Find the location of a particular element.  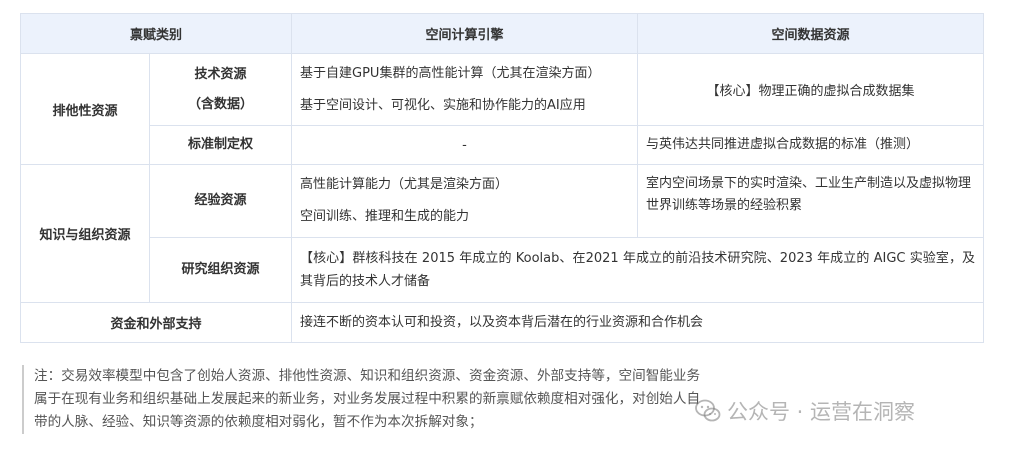

cell-experience-data: 室内空间场景下的实时渲染、工业生产制造以及虚拟物理世界训练等场景的经验积累 is located at coordinates (811, 201).